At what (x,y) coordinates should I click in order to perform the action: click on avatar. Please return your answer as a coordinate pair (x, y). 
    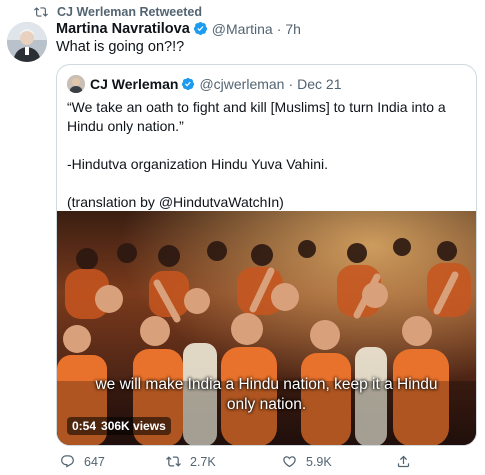
    Looking at the image, I should click on (27, 42).